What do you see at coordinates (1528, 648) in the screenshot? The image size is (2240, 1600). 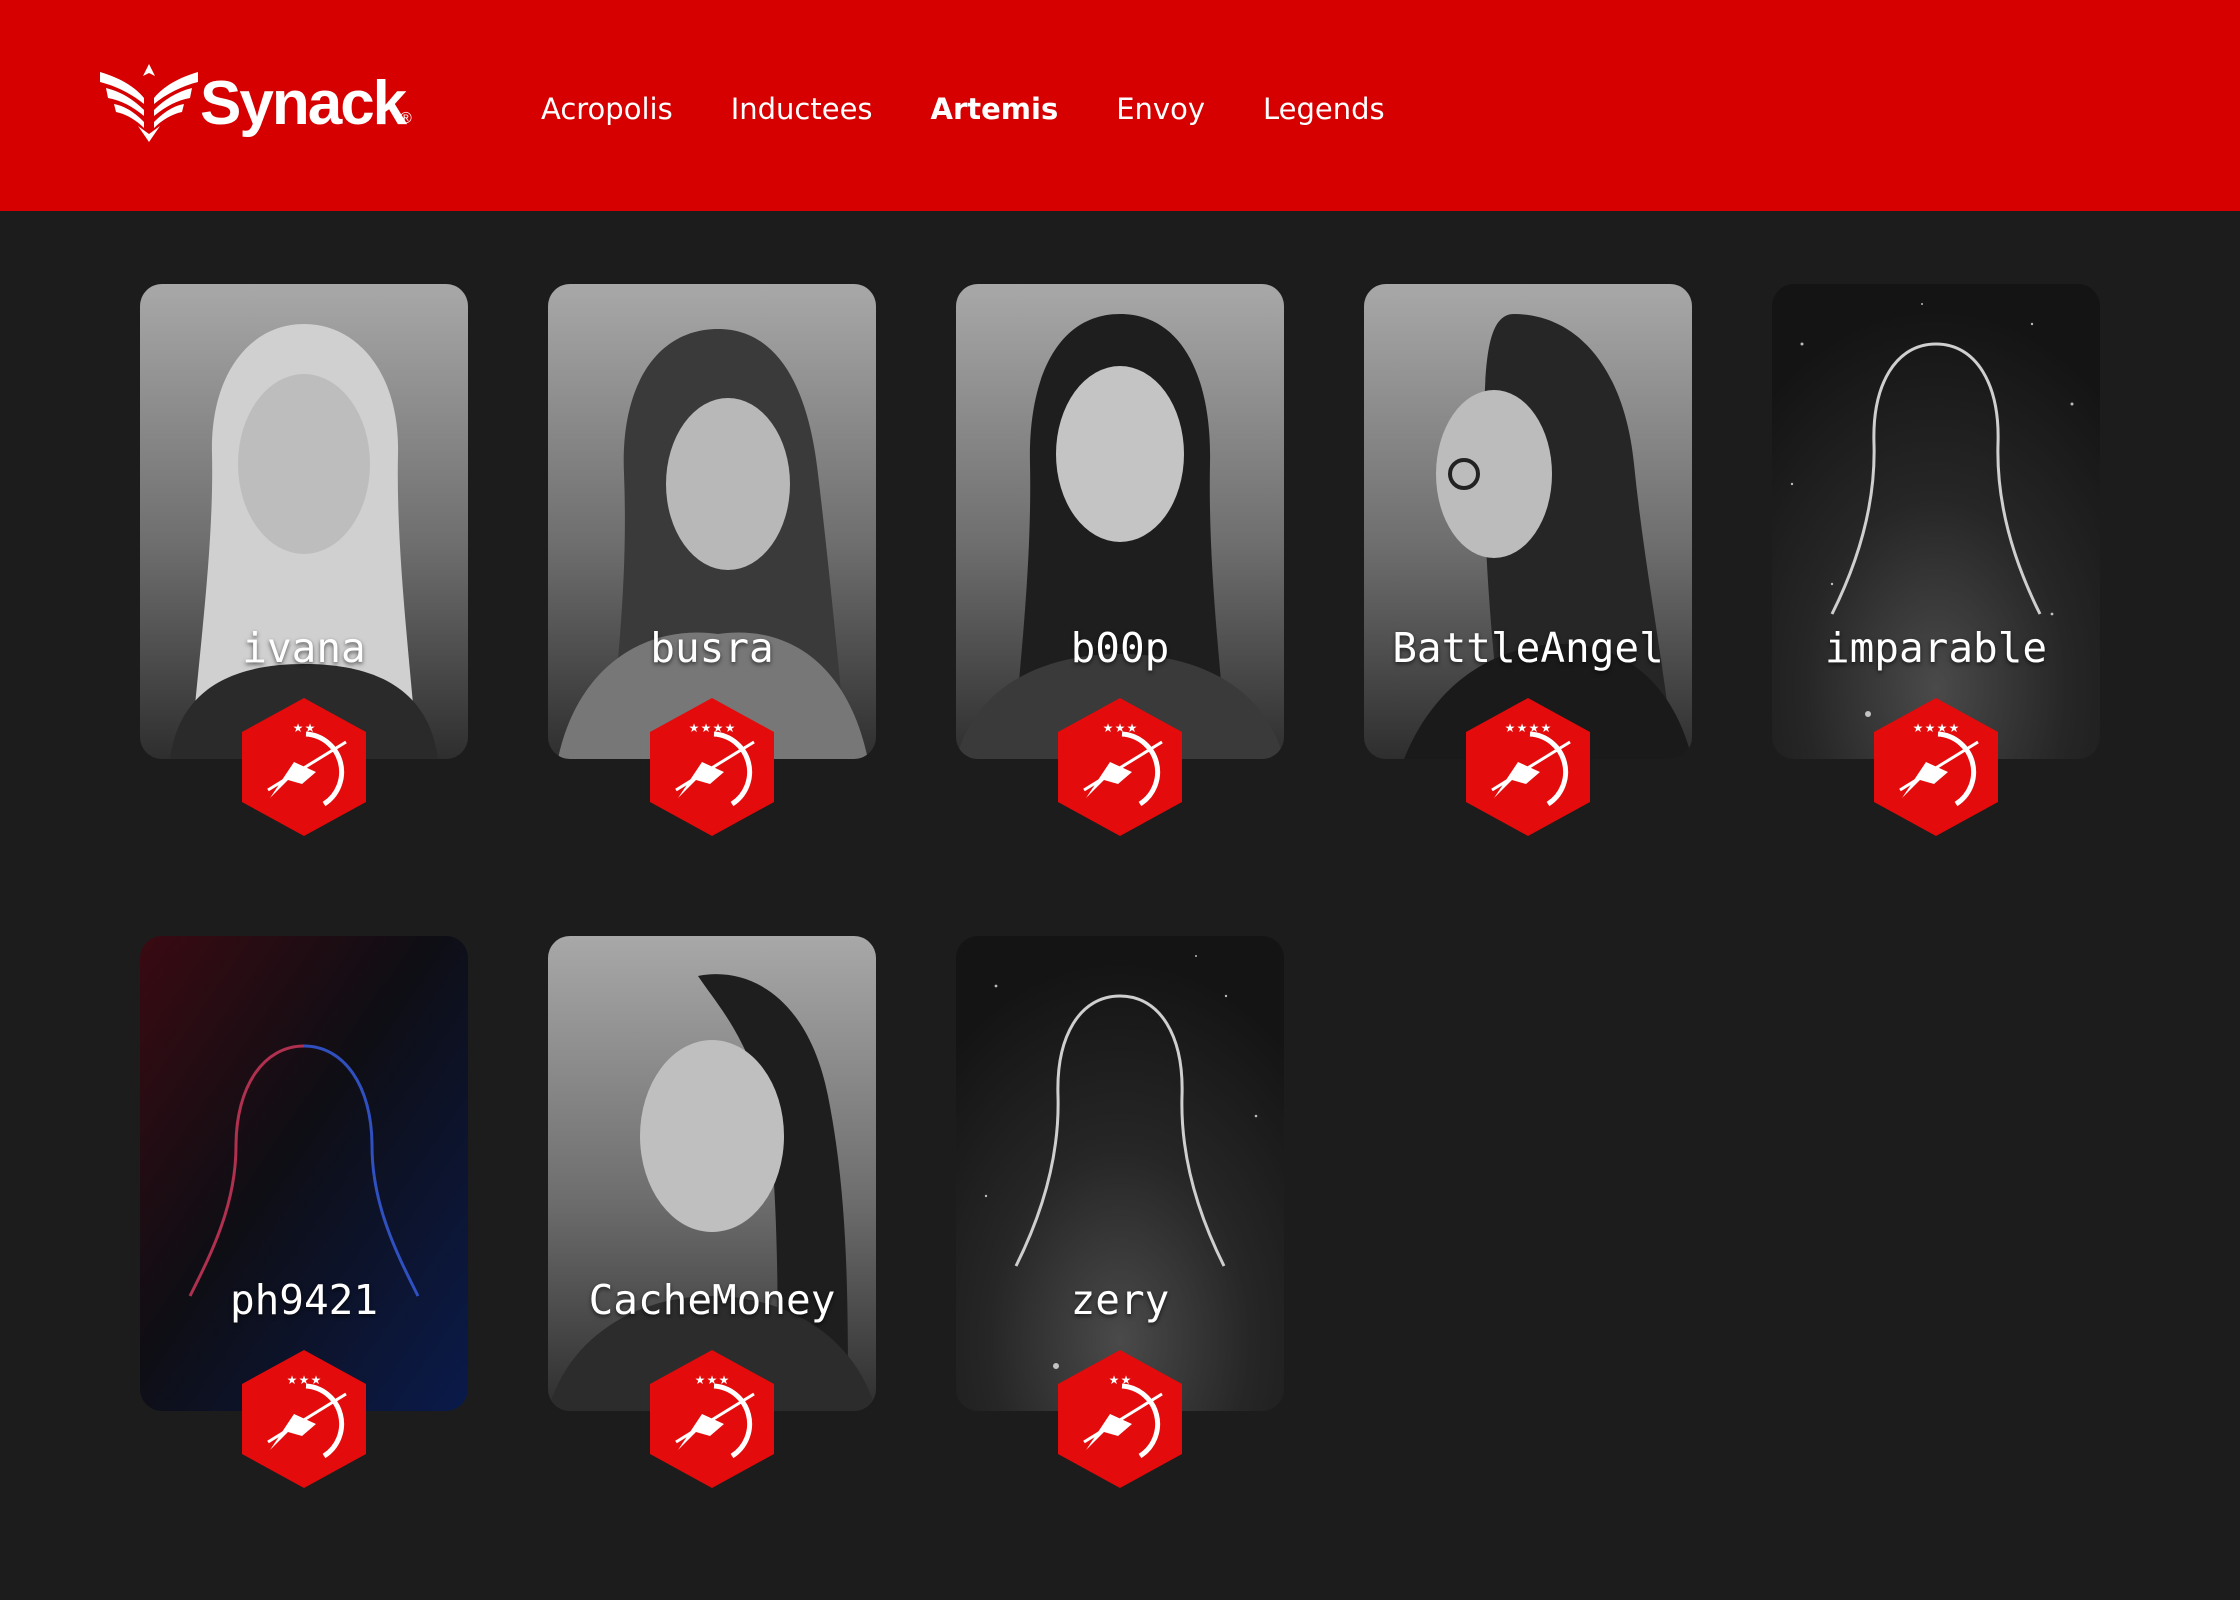 I see `member-handle: BattleAngel` at bounding box center [1528, 648].